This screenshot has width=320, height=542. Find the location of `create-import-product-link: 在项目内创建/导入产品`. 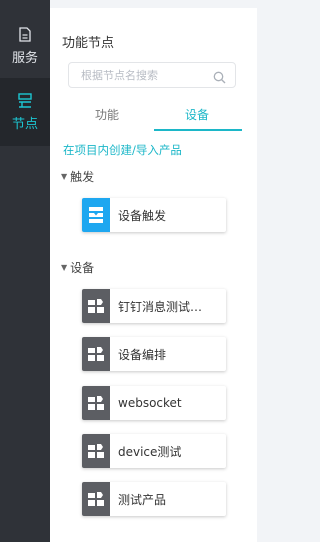

create-import-product-link: 在项目内创建/导入产品 is located at coordinates (122, 150).